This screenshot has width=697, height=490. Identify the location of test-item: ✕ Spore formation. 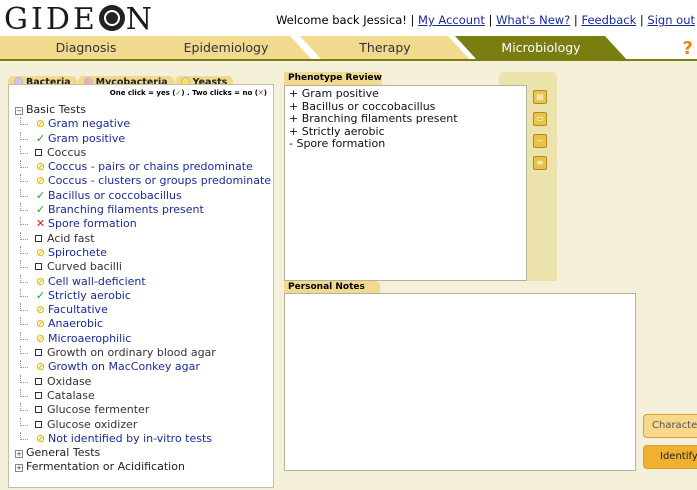
(143, 224).